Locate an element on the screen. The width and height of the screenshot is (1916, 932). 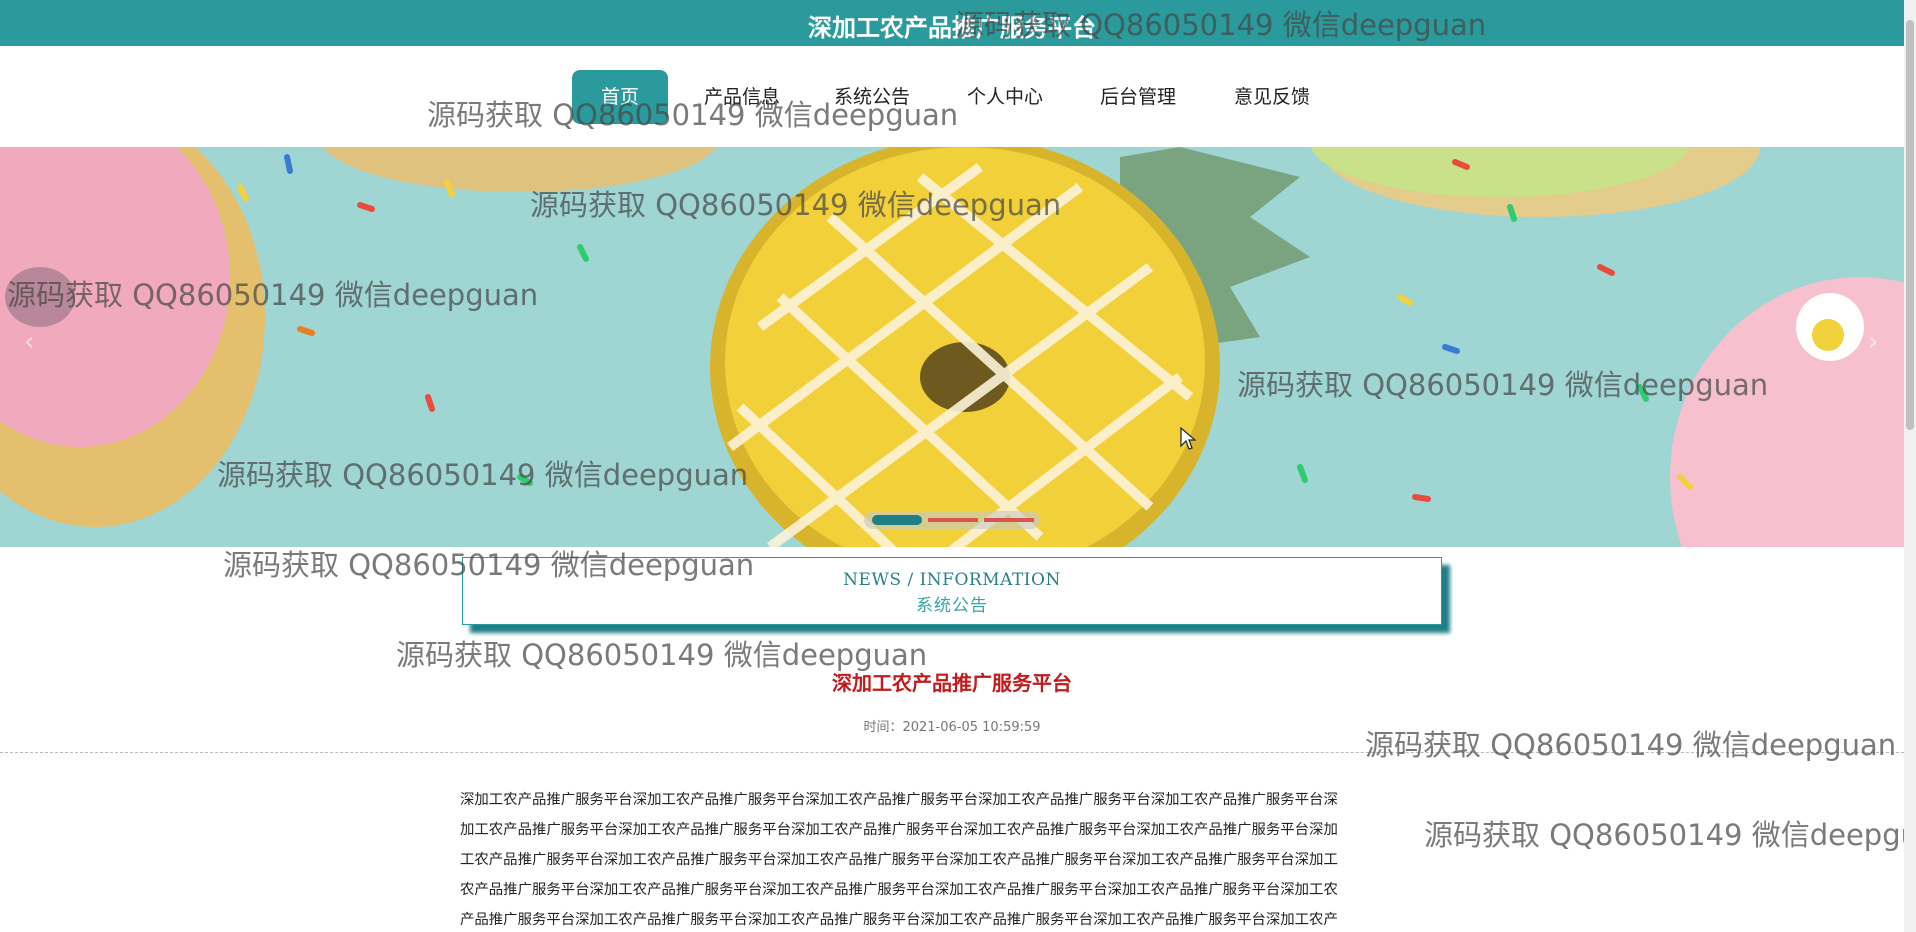
nav-item-products: 产品信息 is located at coordinates (742, 97).